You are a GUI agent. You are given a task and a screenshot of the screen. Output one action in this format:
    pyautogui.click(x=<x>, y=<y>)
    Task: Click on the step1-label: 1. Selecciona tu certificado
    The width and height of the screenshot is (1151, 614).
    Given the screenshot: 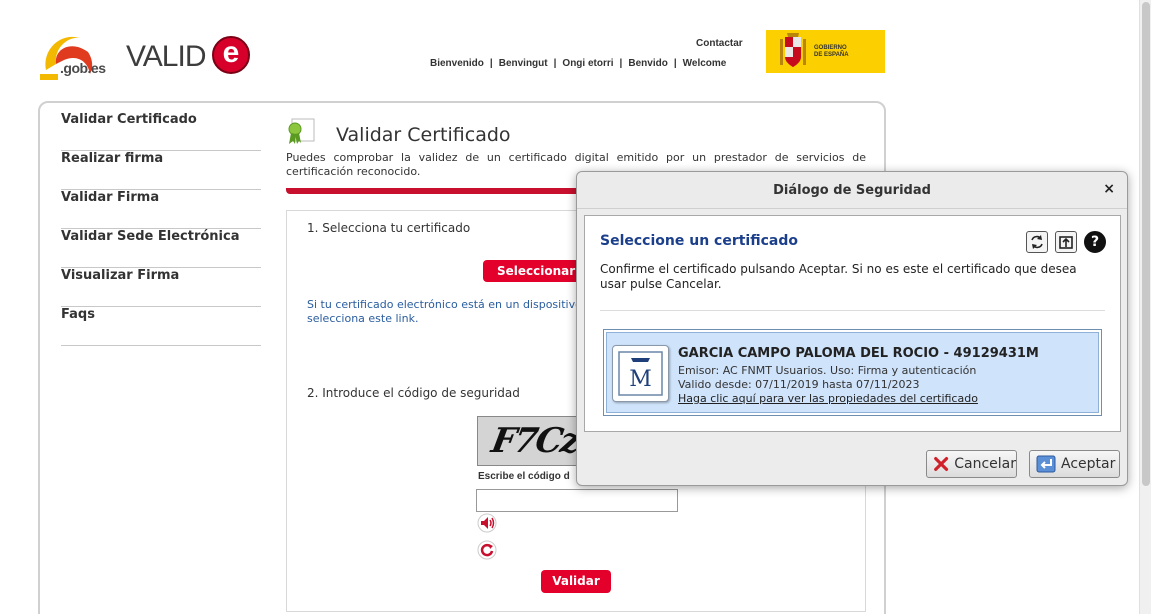 What is the action you would take?
    pyautogui.click(x=389, y=228)
    